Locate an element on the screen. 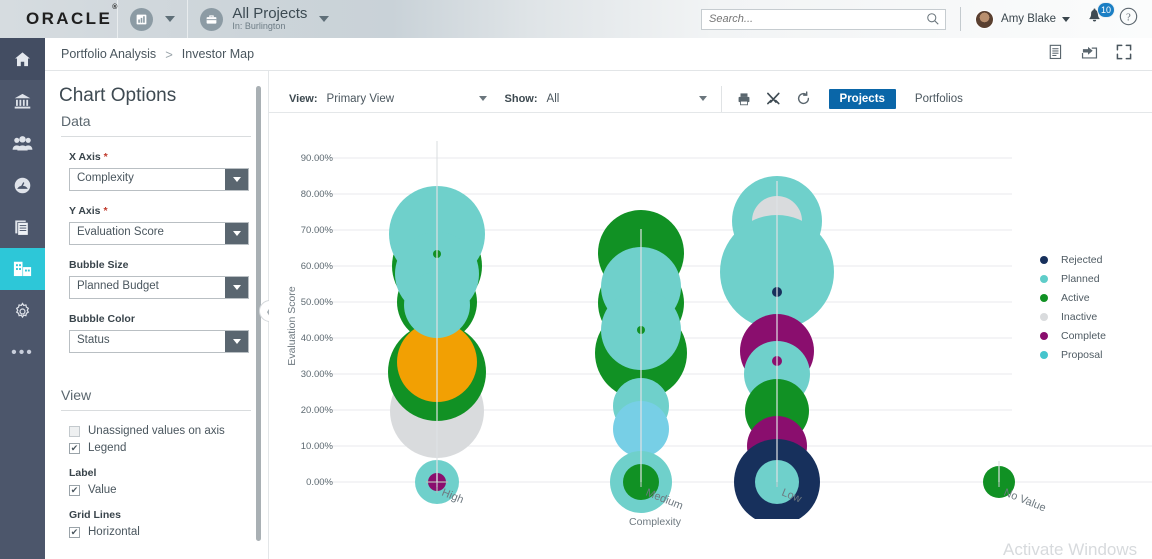 The width and height of the screenshot is (1152, 559). x-axis-title: Complexity is located at coordinates (655, 522).